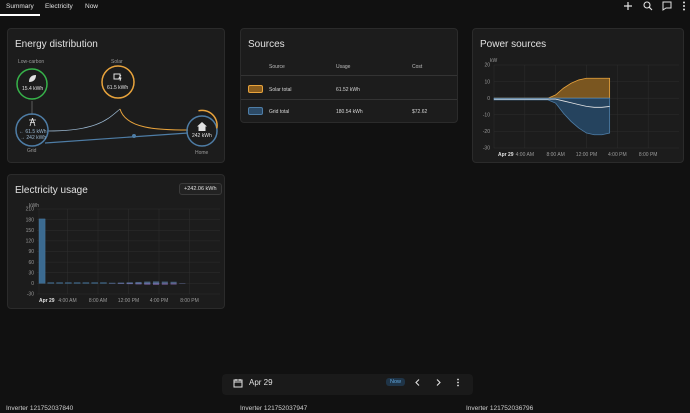  Describe the element at coordinates (418, 382) in the screenshot. I see `chevron-left-icon` at that location.